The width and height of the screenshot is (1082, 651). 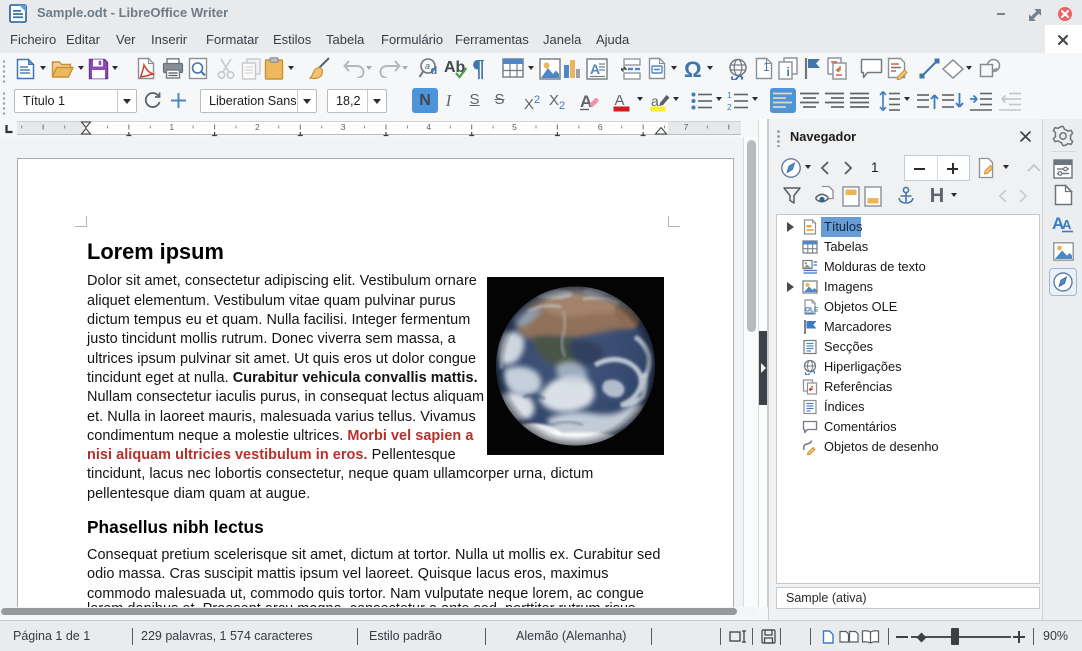 What do you see at coordinates (811, 310) in the screenshot?
I see `svg-text: OLE` at bounding box center [811, 310].